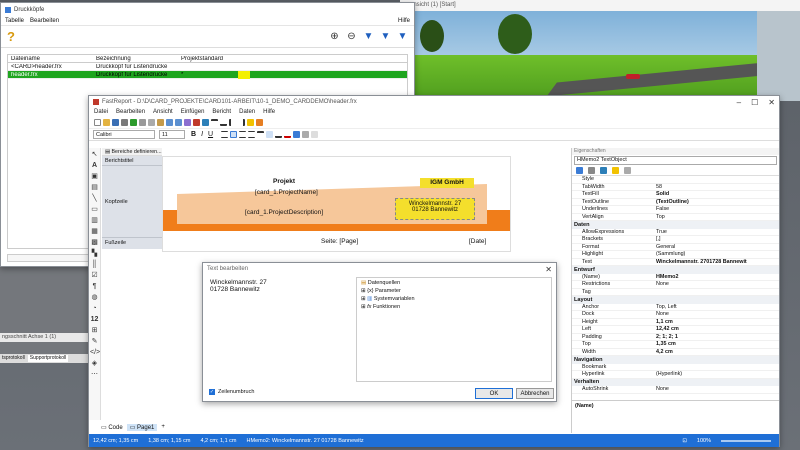 The width and height of the screenshot is (800, 450). Describe the element at coordinates (132, 243) in the screenshot. I see `band-fusszeile: Fußzeile` at that location.